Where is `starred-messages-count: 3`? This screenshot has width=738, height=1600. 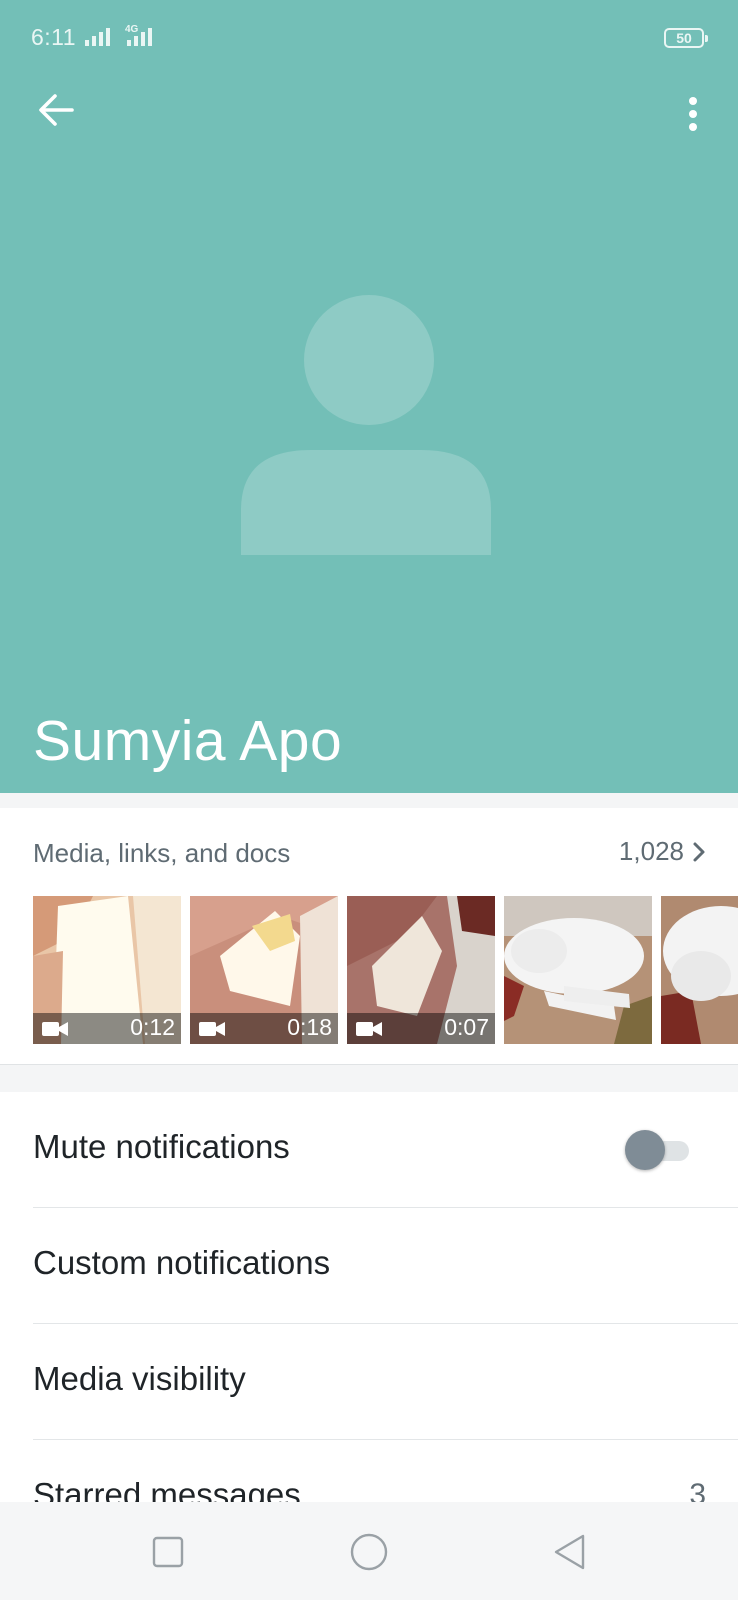
starred-messages-count: 3 is located at coordinates (697, 1490).